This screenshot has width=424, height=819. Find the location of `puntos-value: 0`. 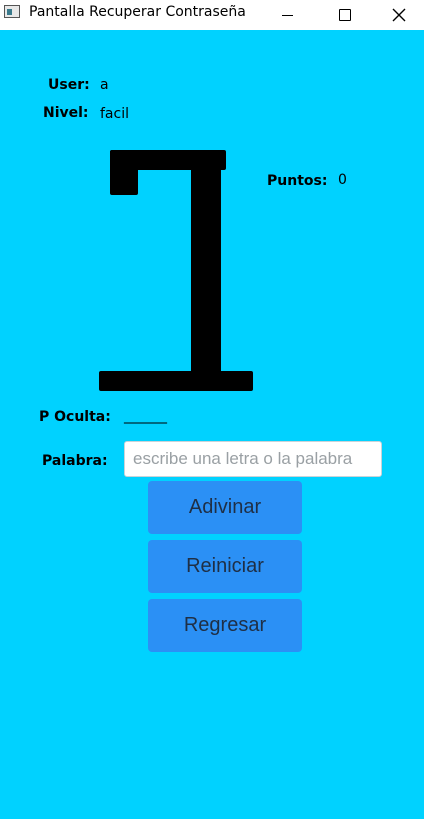

puntos-value: 0 is located at coordinates (342, 180).